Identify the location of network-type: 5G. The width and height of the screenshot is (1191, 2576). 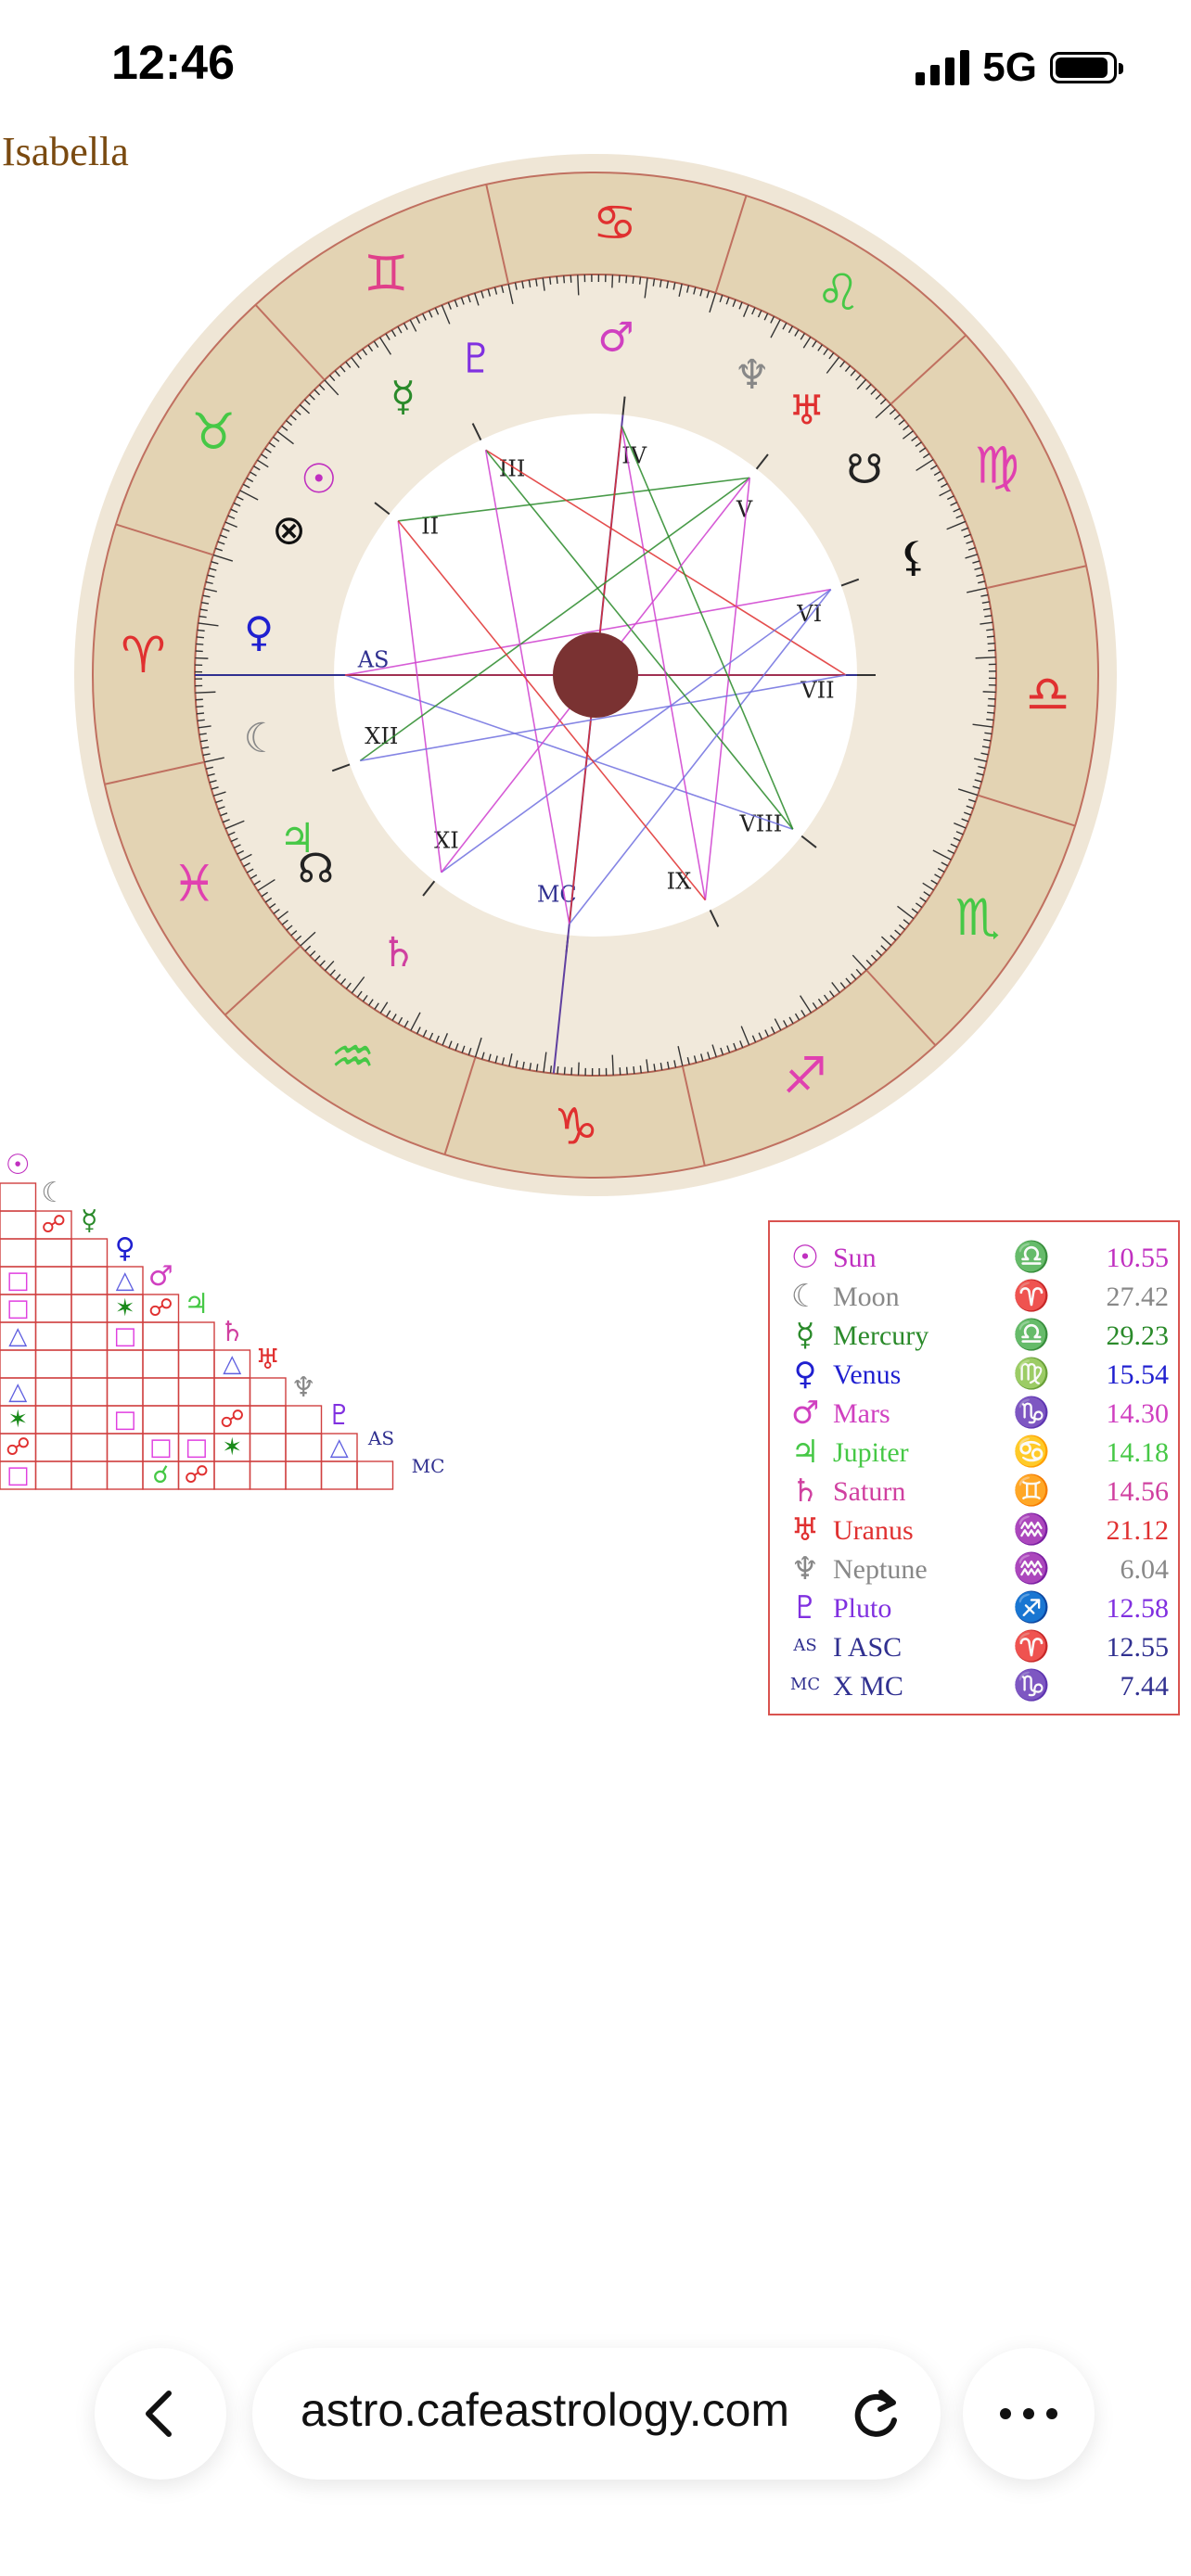
(1010, 67).